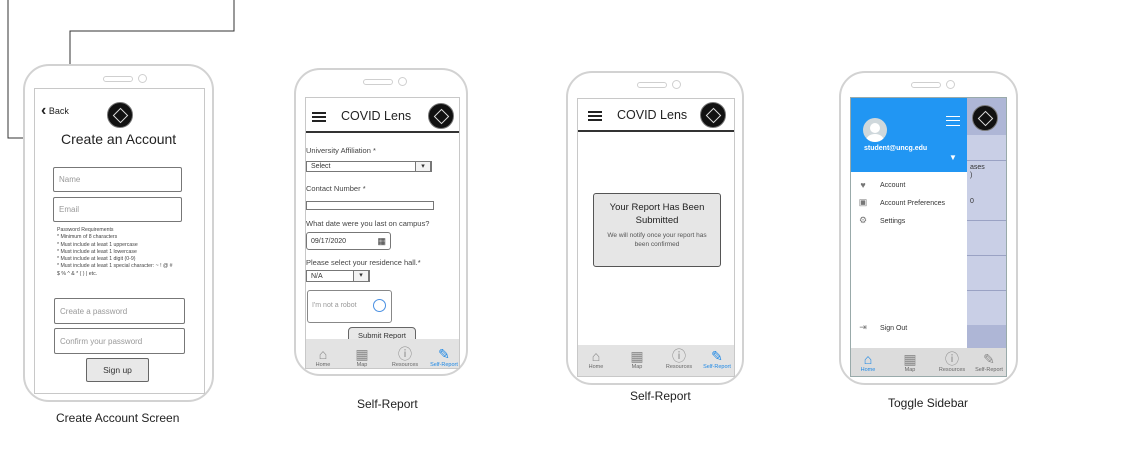 This screenshot has width=1133, height=461. What do you see at coordinates (117, 370) in the screenshot?
I see `sign-up-button: Sign up` at bounding box center [117, 370].